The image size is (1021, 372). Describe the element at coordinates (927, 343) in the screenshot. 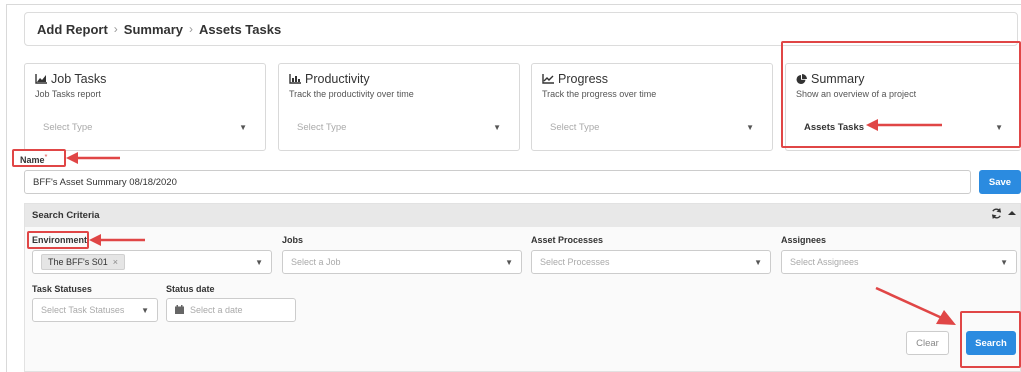

I see `clear-button: Clear` at that location.